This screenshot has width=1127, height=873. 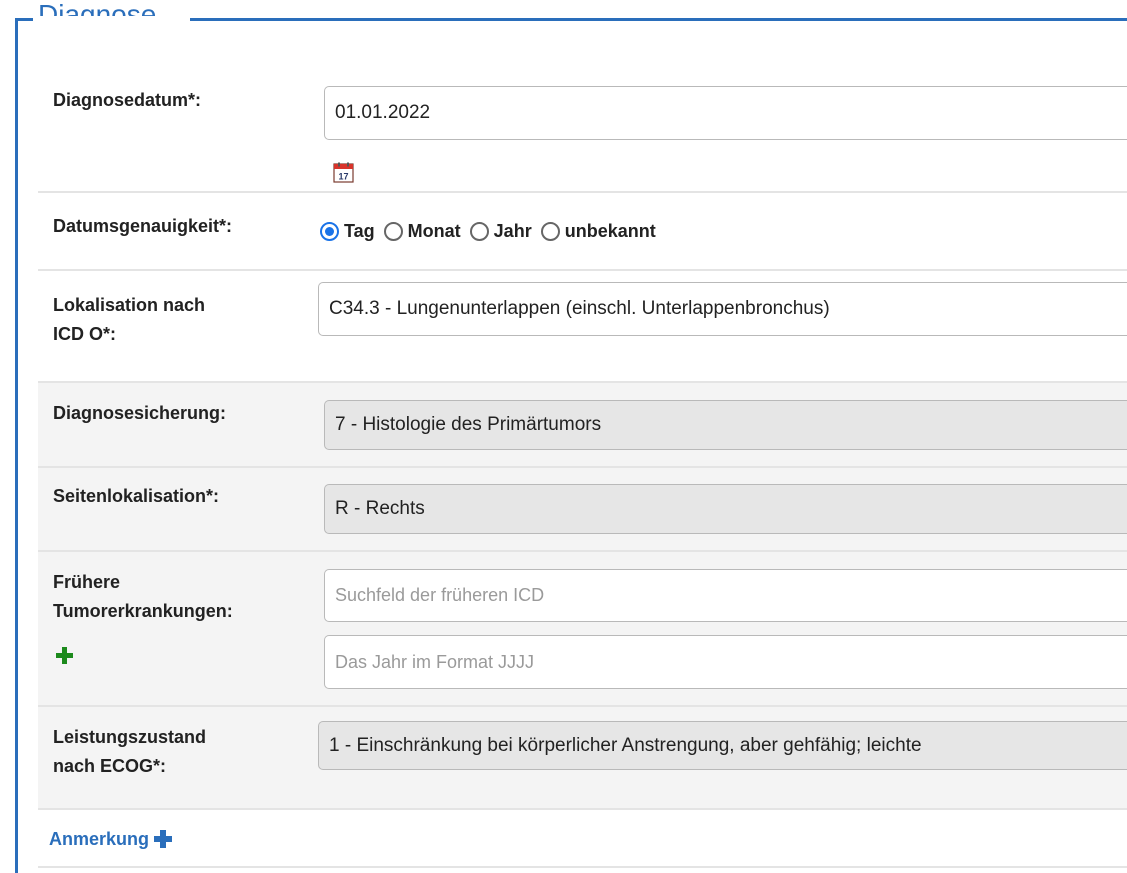 What do you see at coordinates (143, 226) in the screenshot?
I see `datumsgenauigkeit-label: Datumsgenauigkeit*:` at bounding box center [143, 226].